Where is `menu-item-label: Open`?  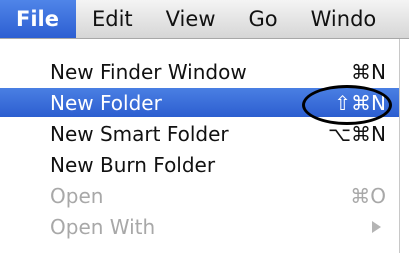 menu-item-label: Open is located at coordinates (77, 195).